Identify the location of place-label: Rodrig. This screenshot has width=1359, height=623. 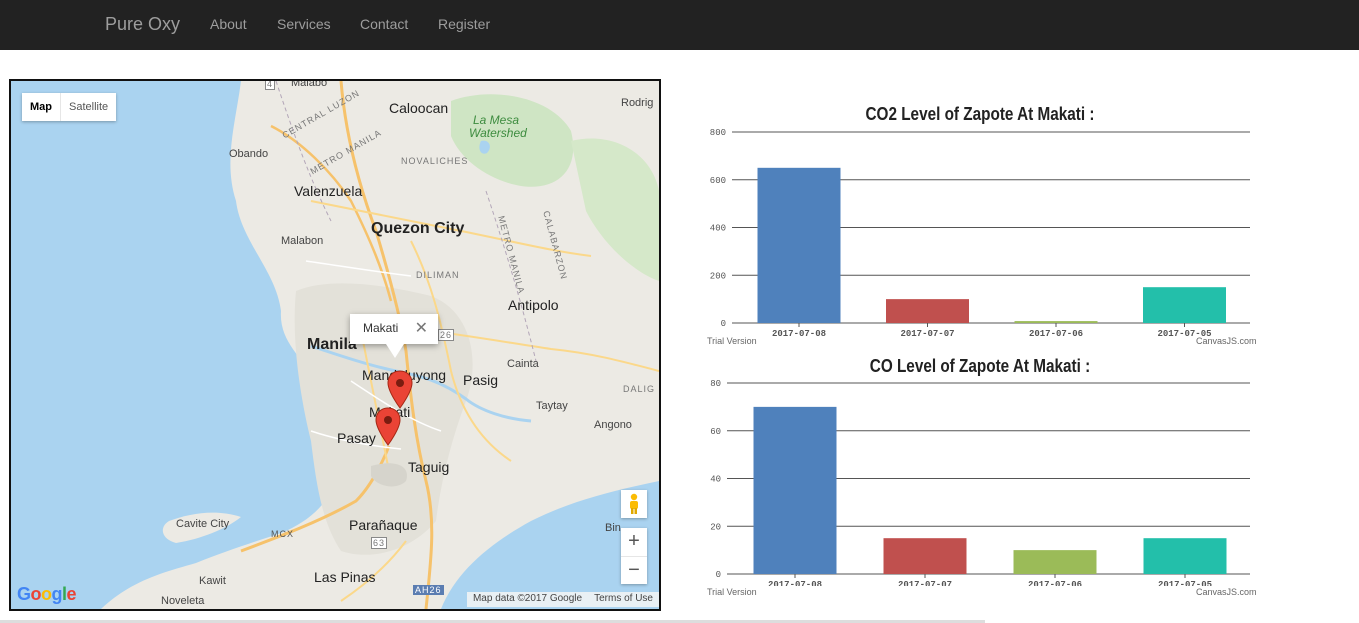
(637, 103).